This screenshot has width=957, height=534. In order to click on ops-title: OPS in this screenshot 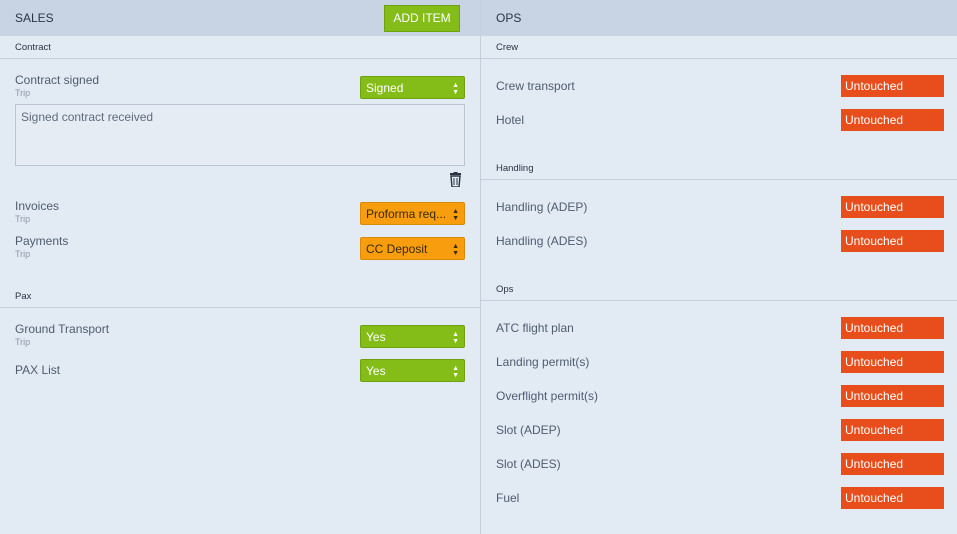, I will do `click(509, 18)`.